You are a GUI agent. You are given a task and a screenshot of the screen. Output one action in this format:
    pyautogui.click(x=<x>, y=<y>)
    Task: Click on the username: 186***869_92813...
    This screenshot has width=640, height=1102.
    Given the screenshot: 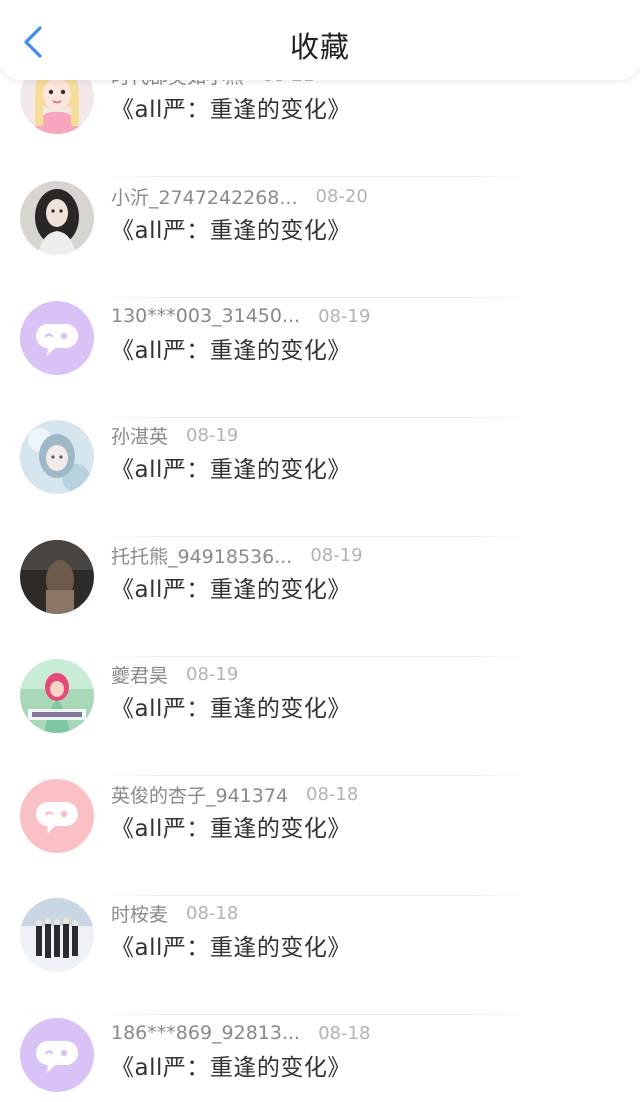 What is the action you would take?
    pyautogui.click(x=205, y=1033)
    